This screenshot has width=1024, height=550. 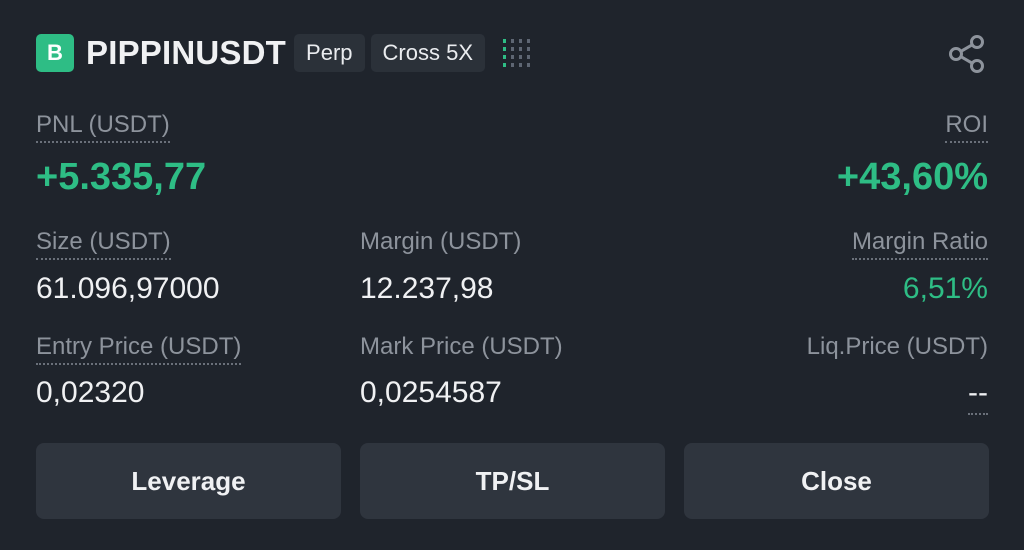 What do you see at coordinates (186, 53) in the screenshot?
I see `symbol-name: PIPPINUSDT` at bounding box center [186, 53].